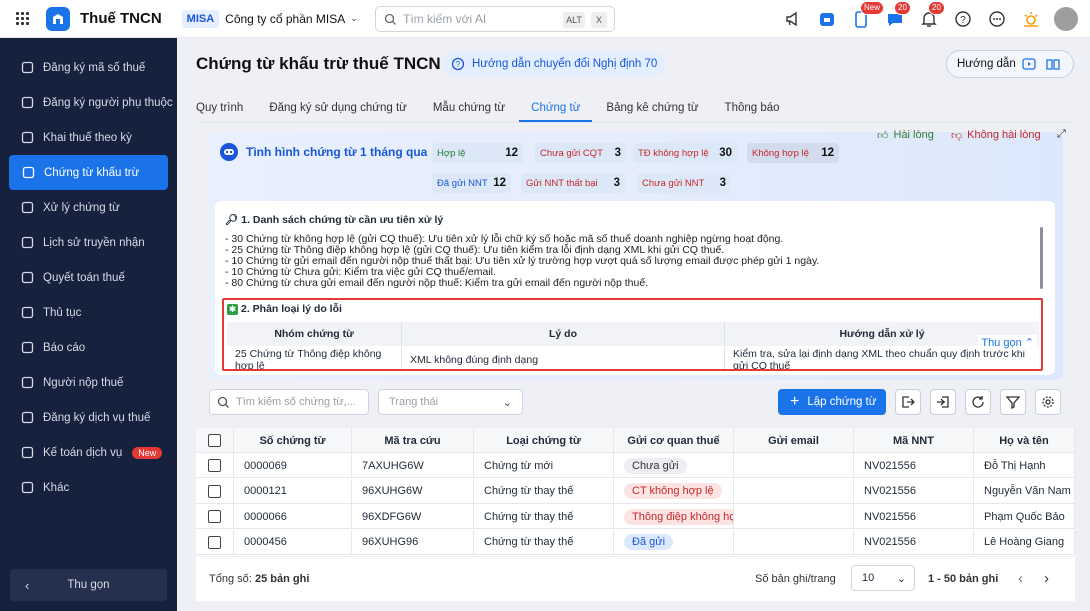  I want to click on collapse-link: Thu gọn ⌃, so click(1007, 342).